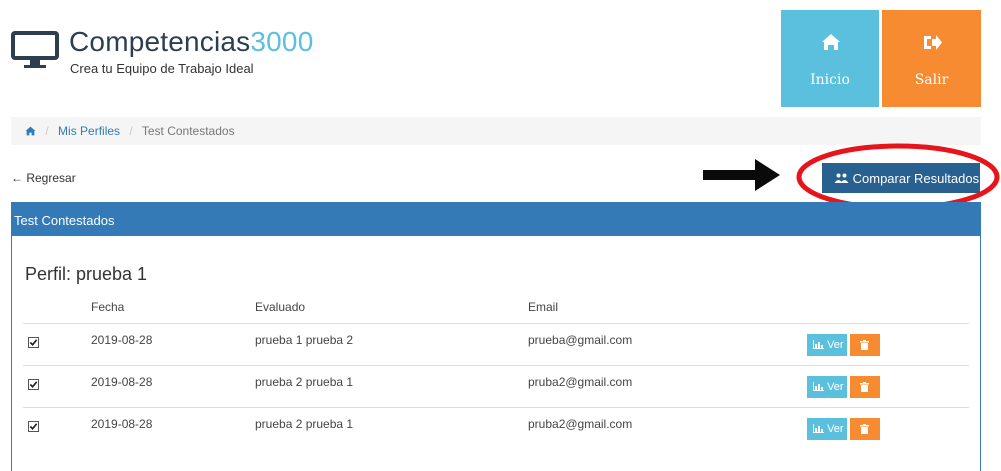 The image size is (1001, 471). What do you see at coordinates (931, 80) in the screenshot?
I see `logout-label: Salir` at bounding box center [931, 80].